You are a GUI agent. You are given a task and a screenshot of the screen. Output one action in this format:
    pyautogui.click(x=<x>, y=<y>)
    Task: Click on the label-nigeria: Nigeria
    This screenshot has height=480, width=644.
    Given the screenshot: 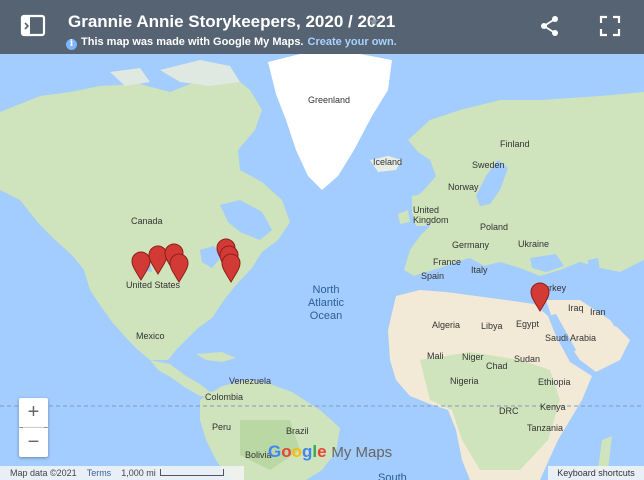 What is the action you would take?
    pyautogui.click(x=464, y=381)
    